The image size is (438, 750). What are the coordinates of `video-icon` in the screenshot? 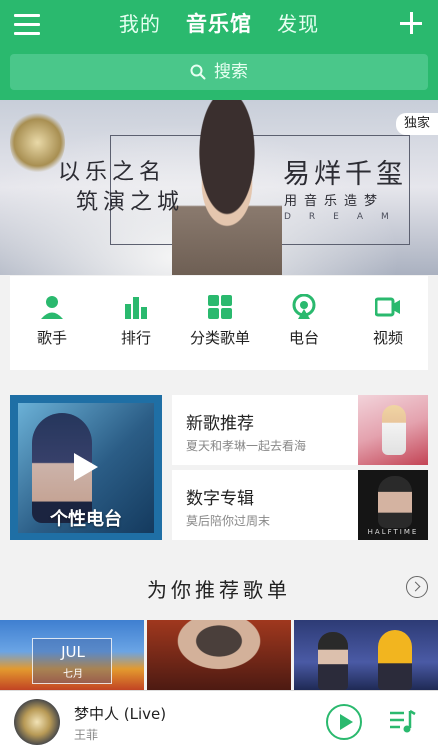 It's located at (387, 307).